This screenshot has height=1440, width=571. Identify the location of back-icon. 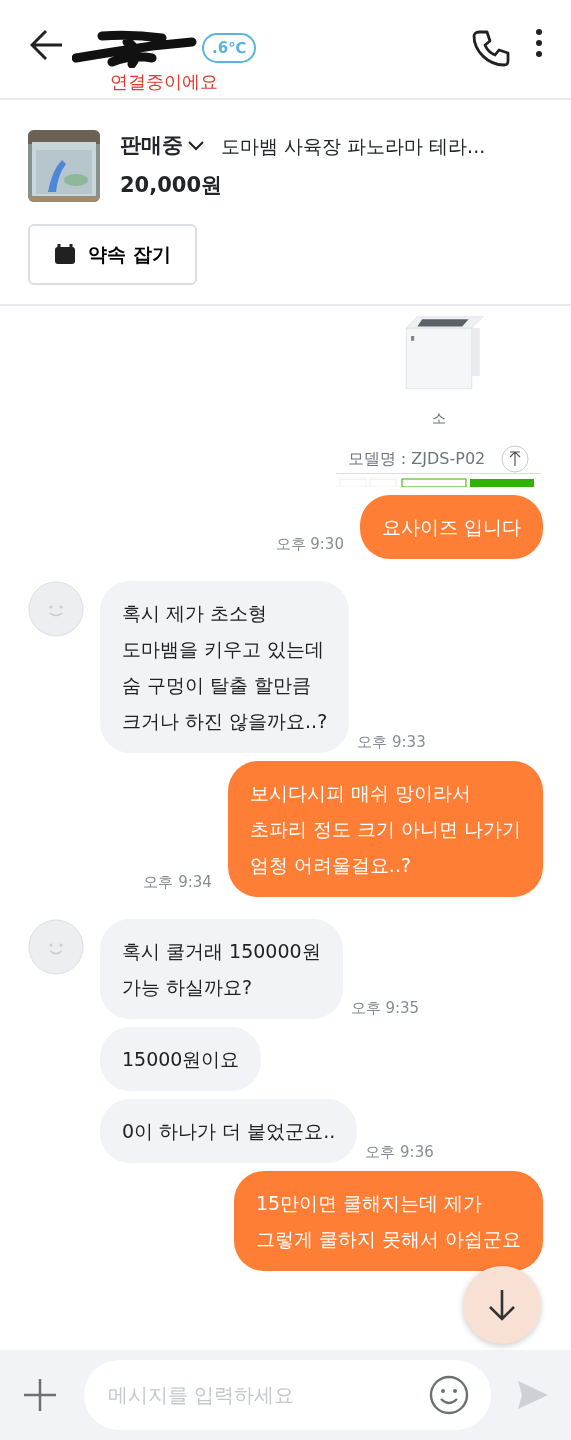
(47, 45).